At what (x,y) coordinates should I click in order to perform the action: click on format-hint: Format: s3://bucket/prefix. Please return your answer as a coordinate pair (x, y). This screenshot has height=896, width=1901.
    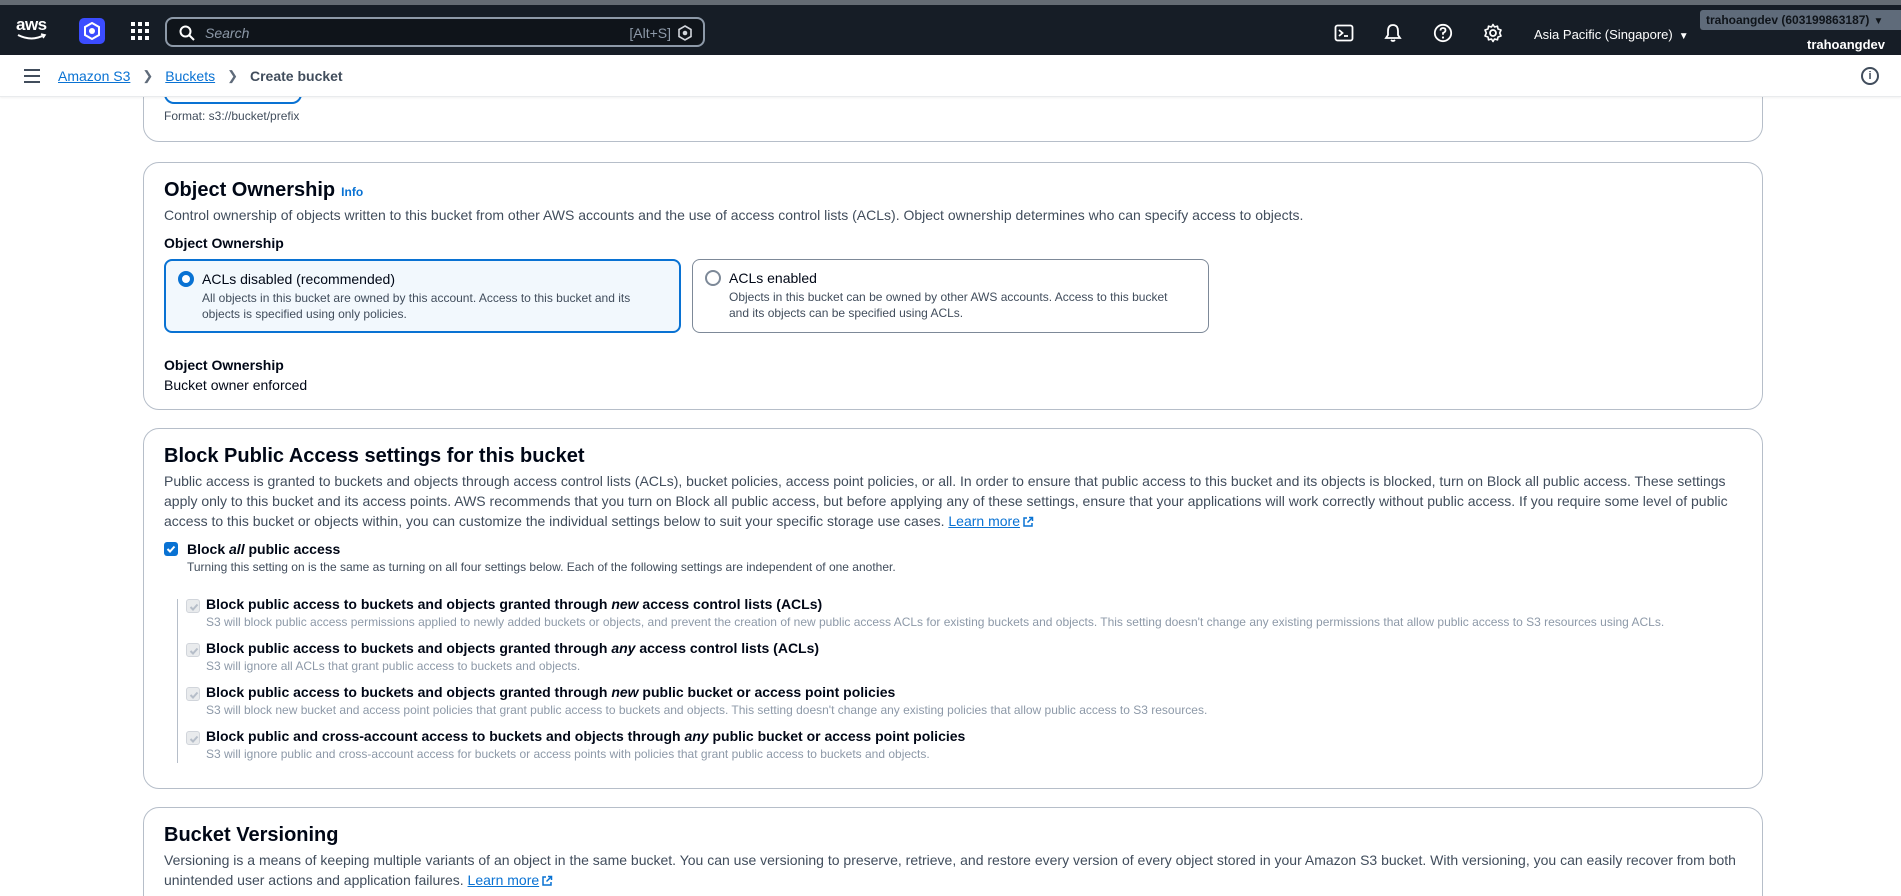
    Looking at the image, I should click on (232, 116).